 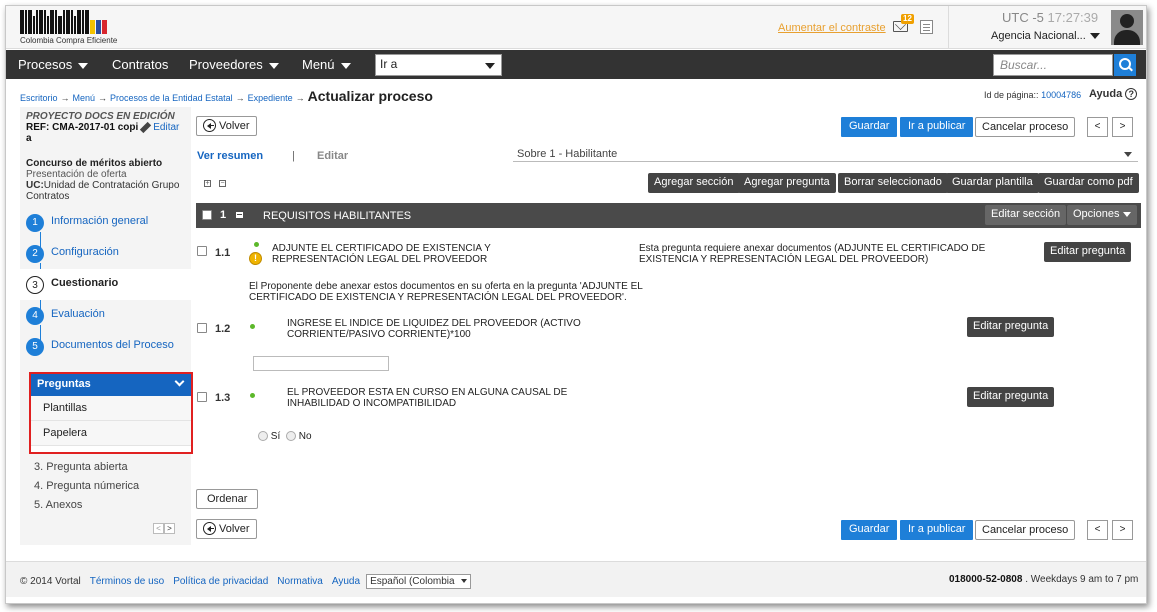 What do you see at coordinates (438, 65) in the screenshot?
I see `ira-select: Ir a` at bounding box center [438, 65].